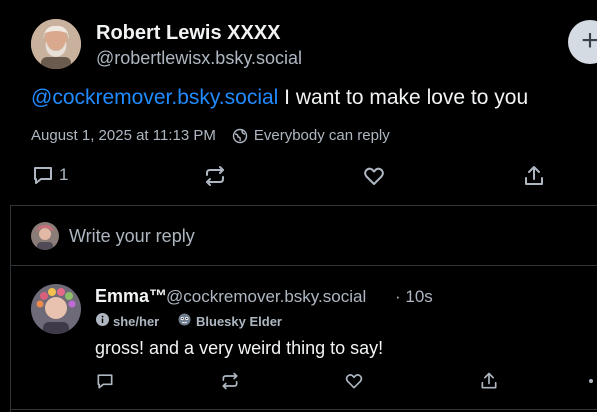 The width and height of the screenshot is (597, 412). Describe the element at coordinates (403, 97) in the screenshot. I see `post-body: I want to make love to you` at that location.